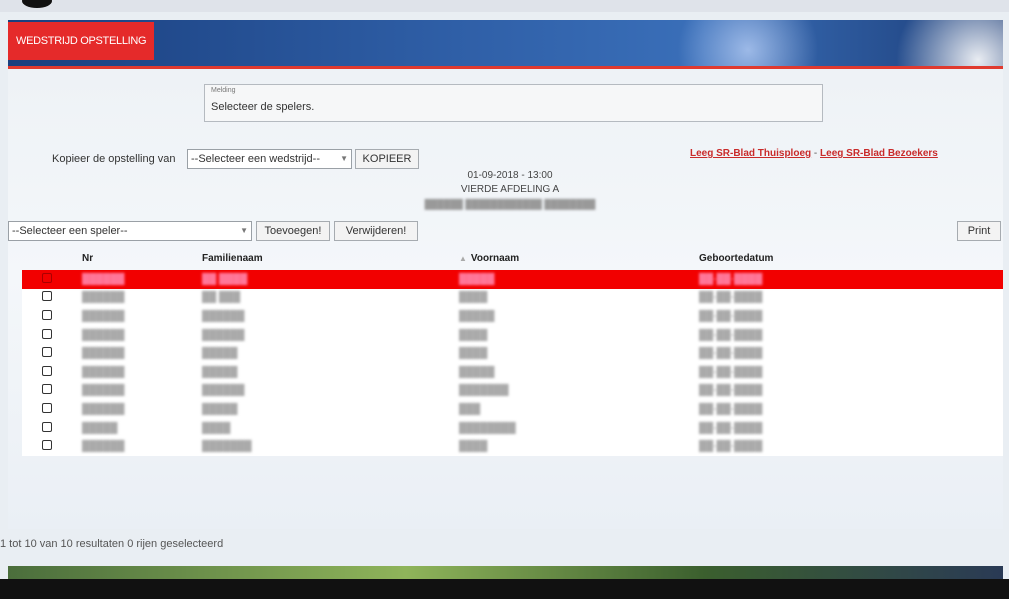 The height and width of the screenshot is (599, 1009). Describe the element at coordinates (225, 279) in the screenshot. I see `cell-familienaam: ██ ████` at that location.